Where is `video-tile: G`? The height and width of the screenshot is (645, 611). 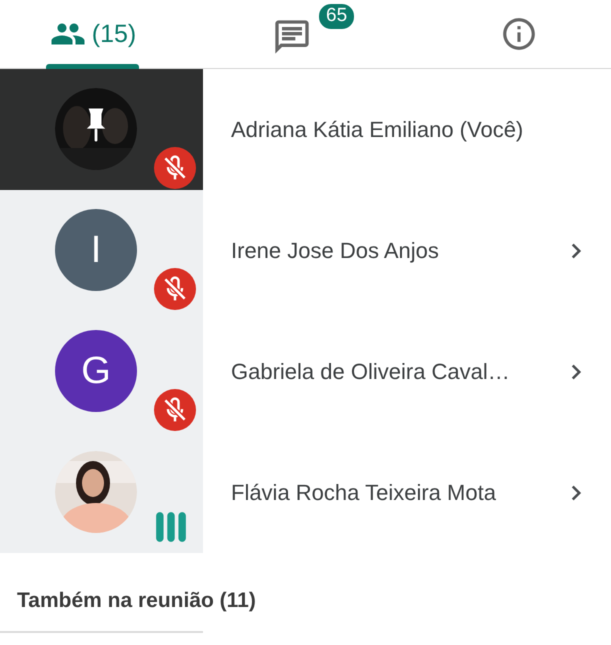
video-tile: G is located at coordinates (101, 371).